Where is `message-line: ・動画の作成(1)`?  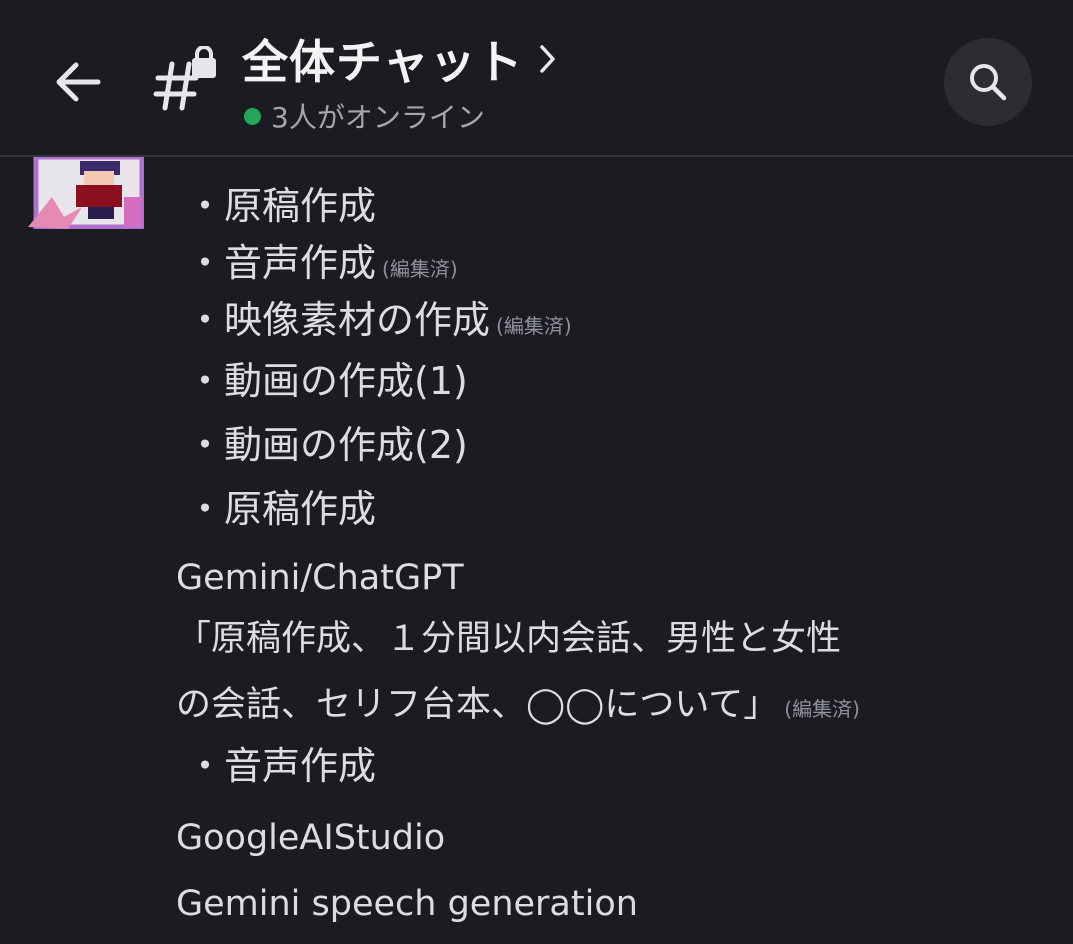 message-line: ・動画の作成(1) is located at coordinates (327, 381).